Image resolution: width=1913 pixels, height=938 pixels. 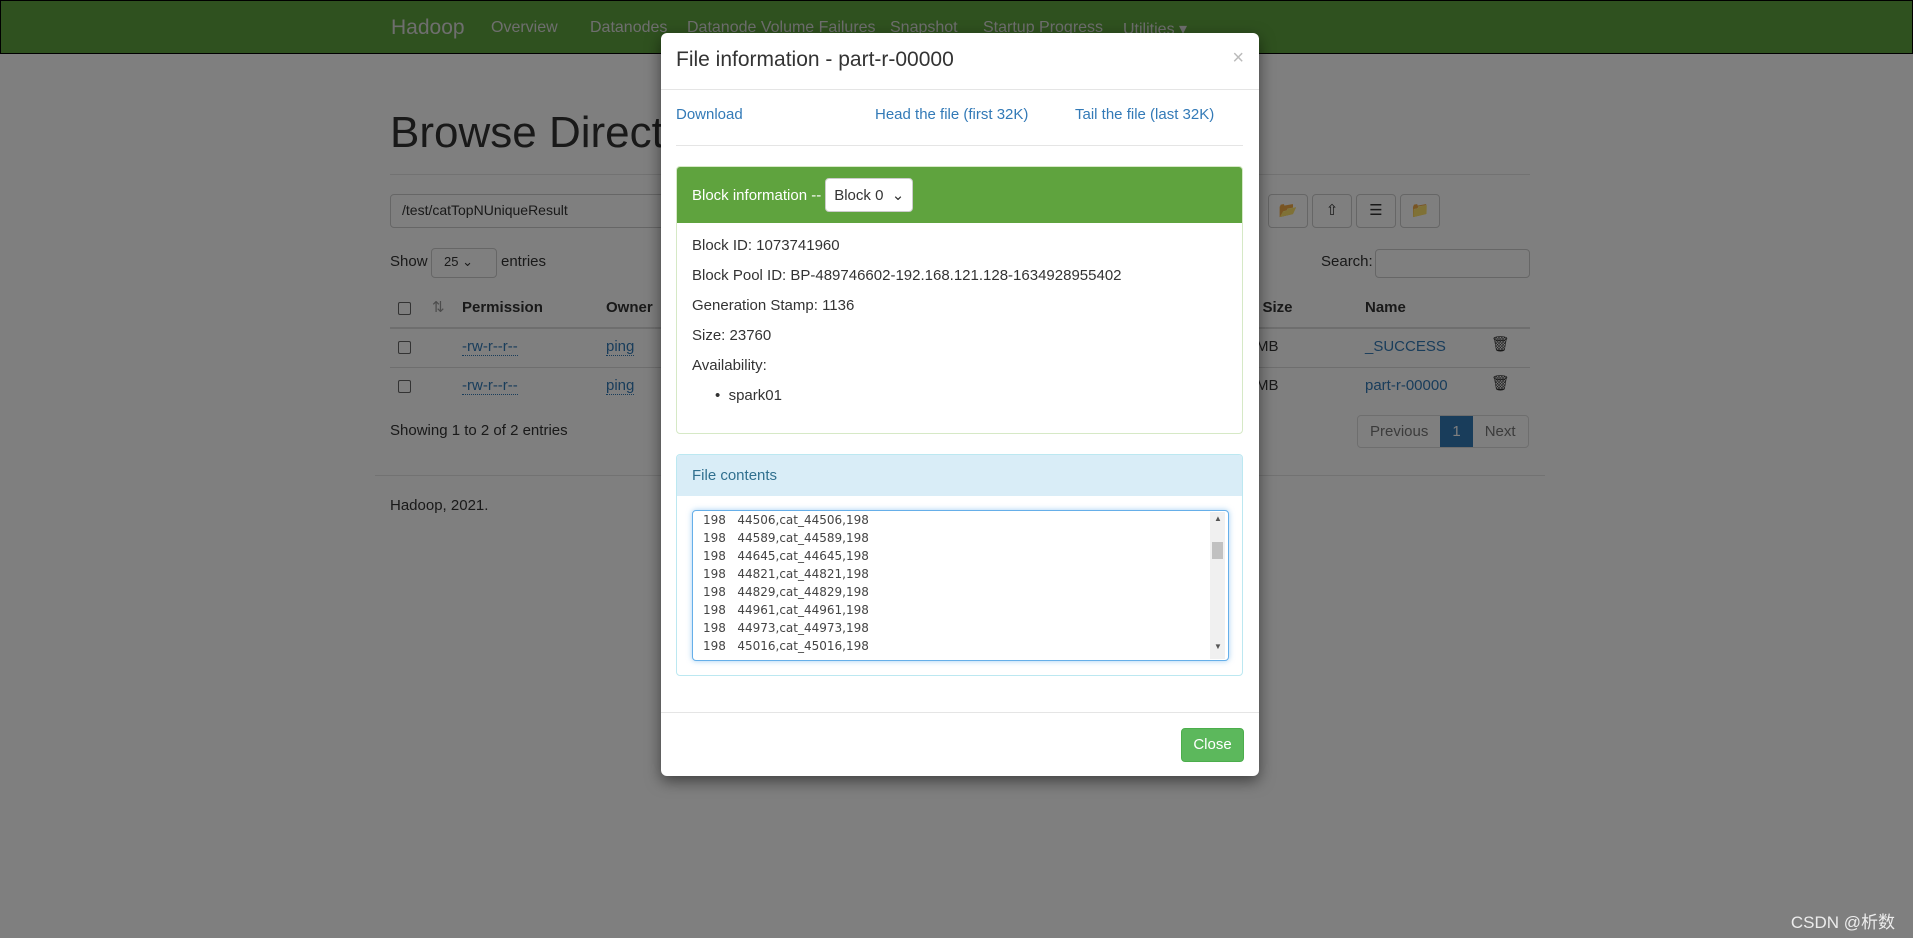 I want to click on head-file-link: Head the file (first 32K), so click(x=951, y=114).